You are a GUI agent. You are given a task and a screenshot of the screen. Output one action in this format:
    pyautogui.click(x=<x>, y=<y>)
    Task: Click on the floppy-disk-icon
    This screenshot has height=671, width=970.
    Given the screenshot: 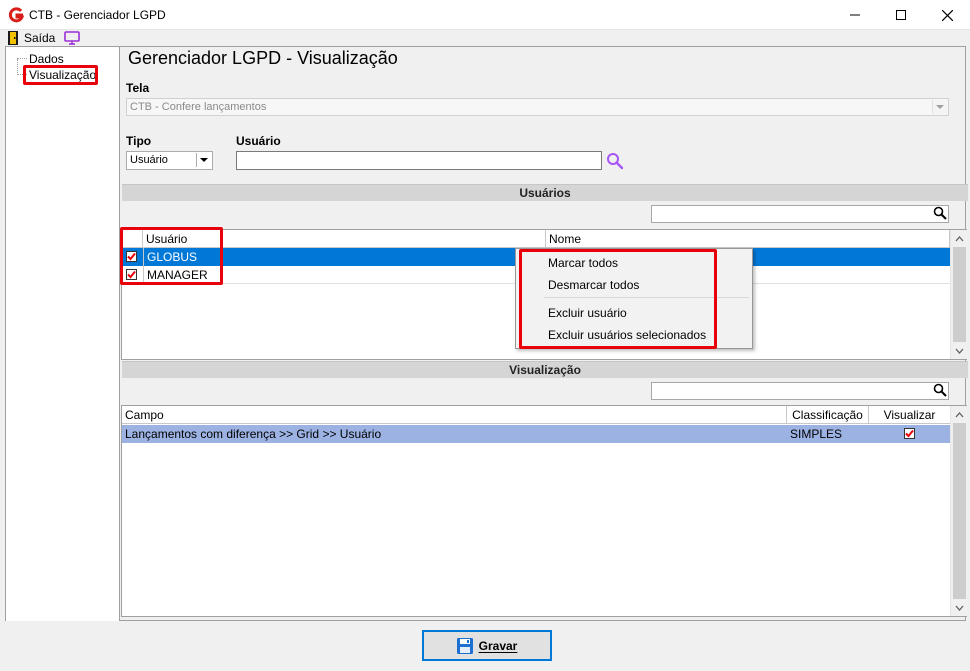 What is the action you would take?
    pyautogui.click(x=464, y=645)
    